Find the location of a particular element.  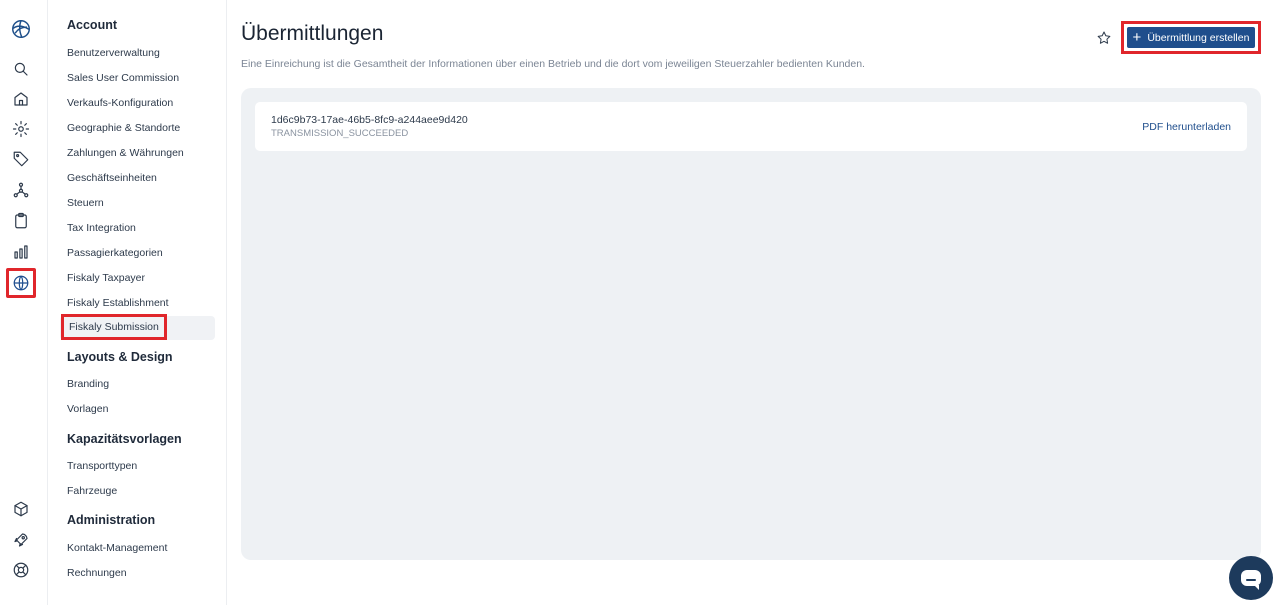

nav-section-kapazitaet: Kapazitätsvorlagen is located at coordinates (124, 439).